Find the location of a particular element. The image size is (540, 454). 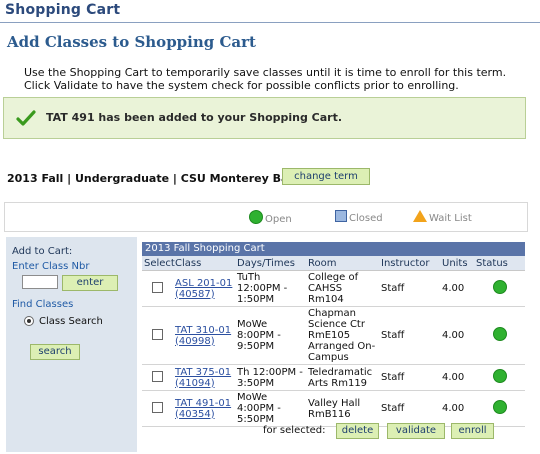

legend-closed-label: Closed is located at coordinates (366, 218).